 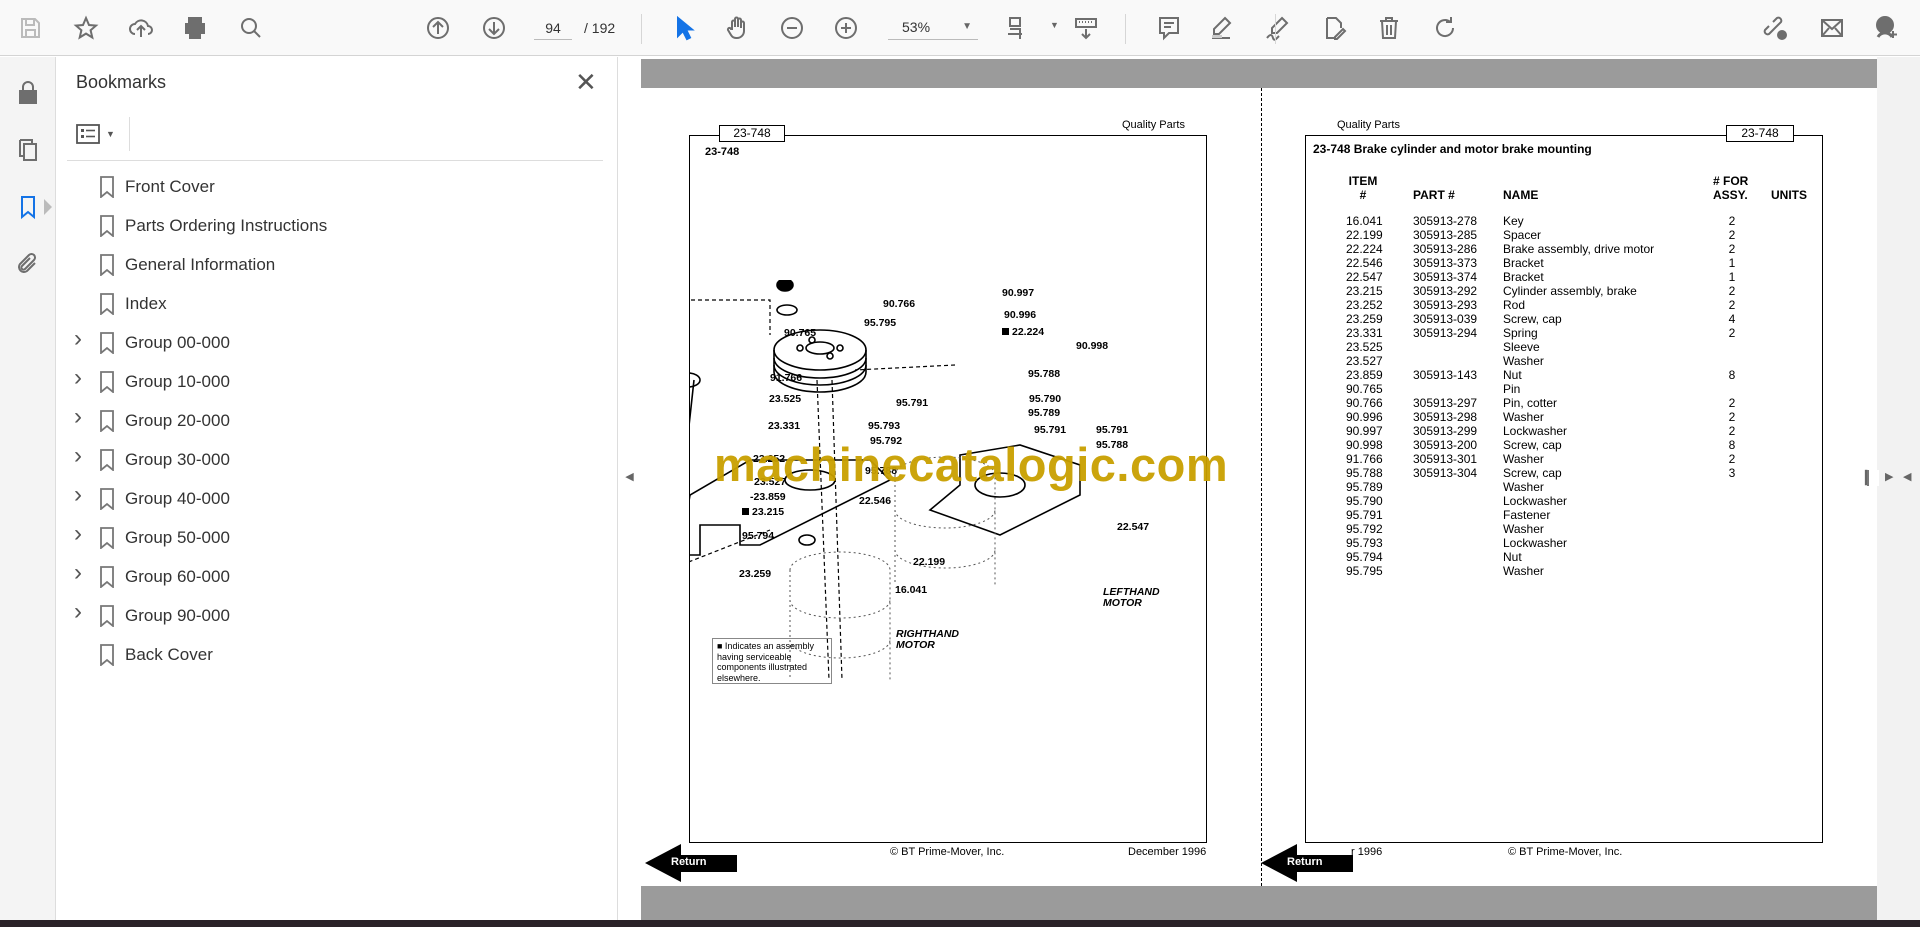 I want to click on bookmark-options-button: ▼, so click(x=98, y=134).